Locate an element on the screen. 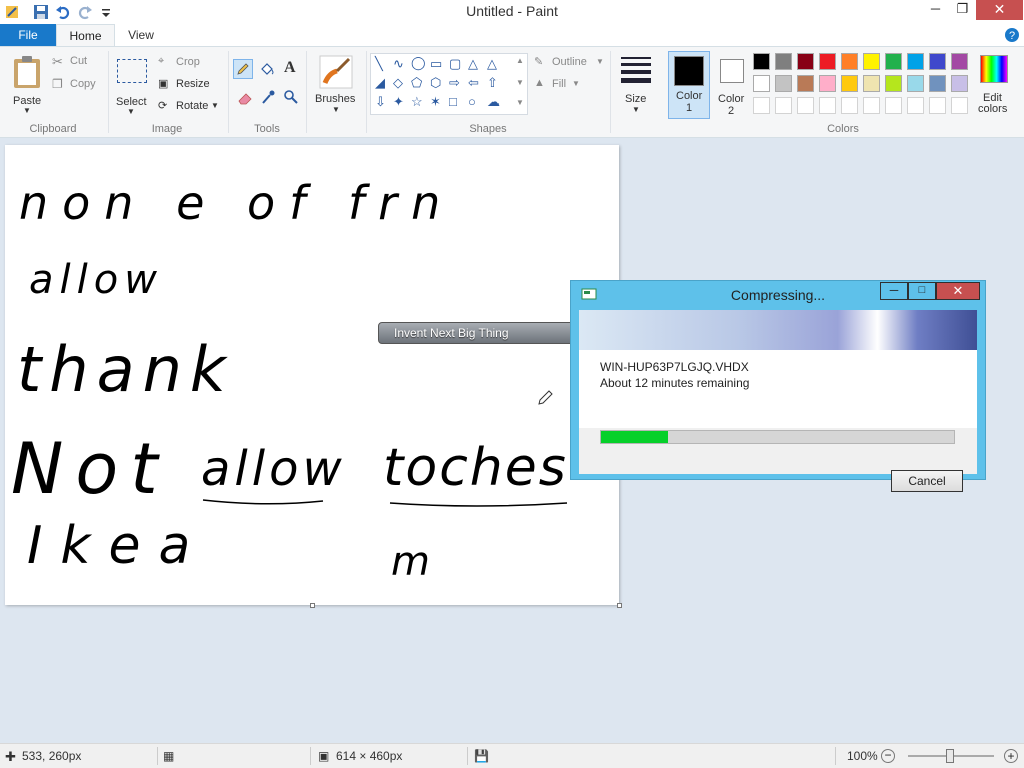 The width and height of the screenshot is (1024, 768). dialog-close-button: ✕ is located at coordinates (958, 291).